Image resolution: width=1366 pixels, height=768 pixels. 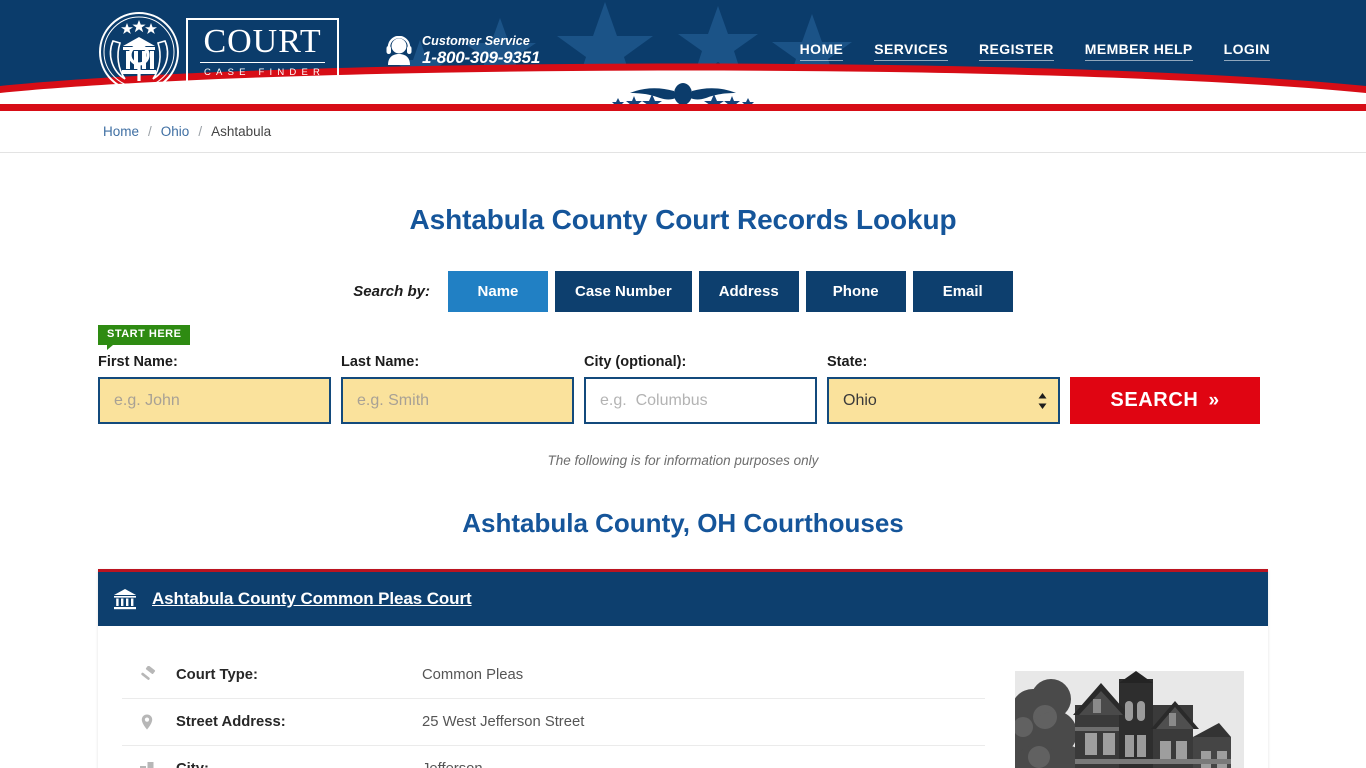 What do you see at coordinates (476, 41) in the screenshot?
I see `customer-service-label: Customer Service` at bounding box center [476, 41].